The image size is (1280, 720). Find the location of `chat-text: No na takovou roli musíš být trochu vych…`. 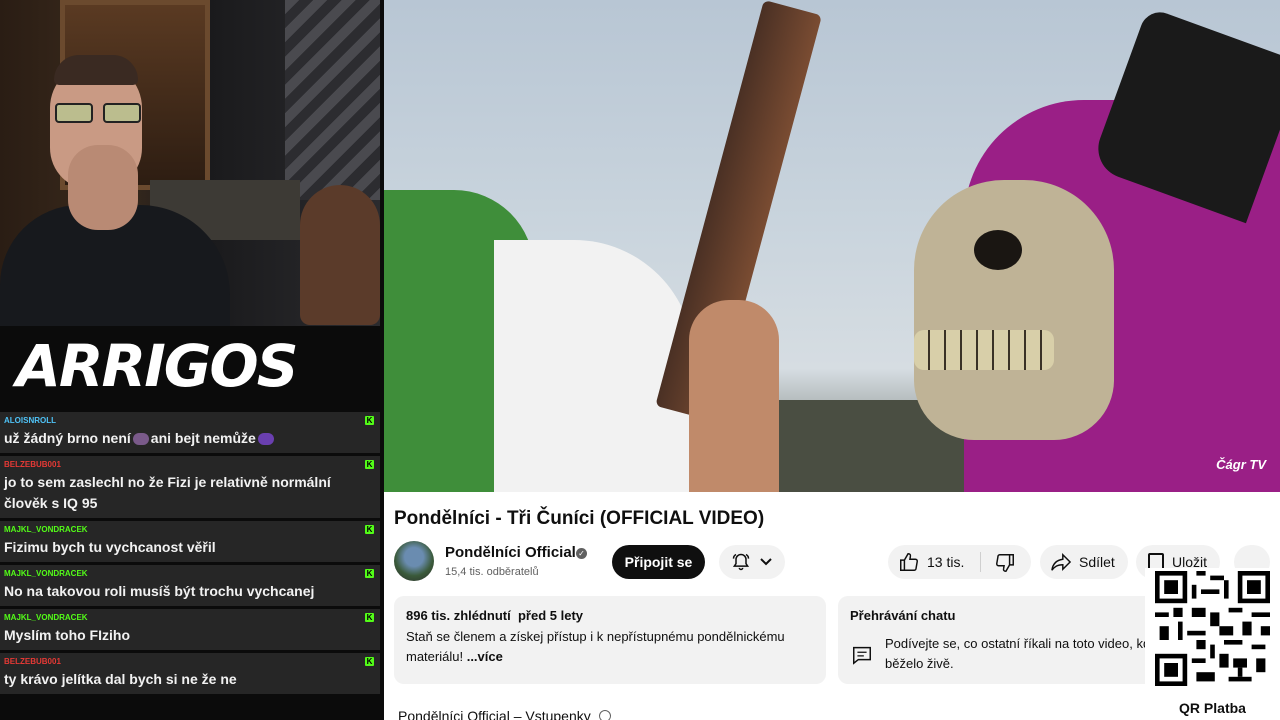

chat-text: No na takovou roli musíš být trochu vych… is located at coordinates (159, 591).